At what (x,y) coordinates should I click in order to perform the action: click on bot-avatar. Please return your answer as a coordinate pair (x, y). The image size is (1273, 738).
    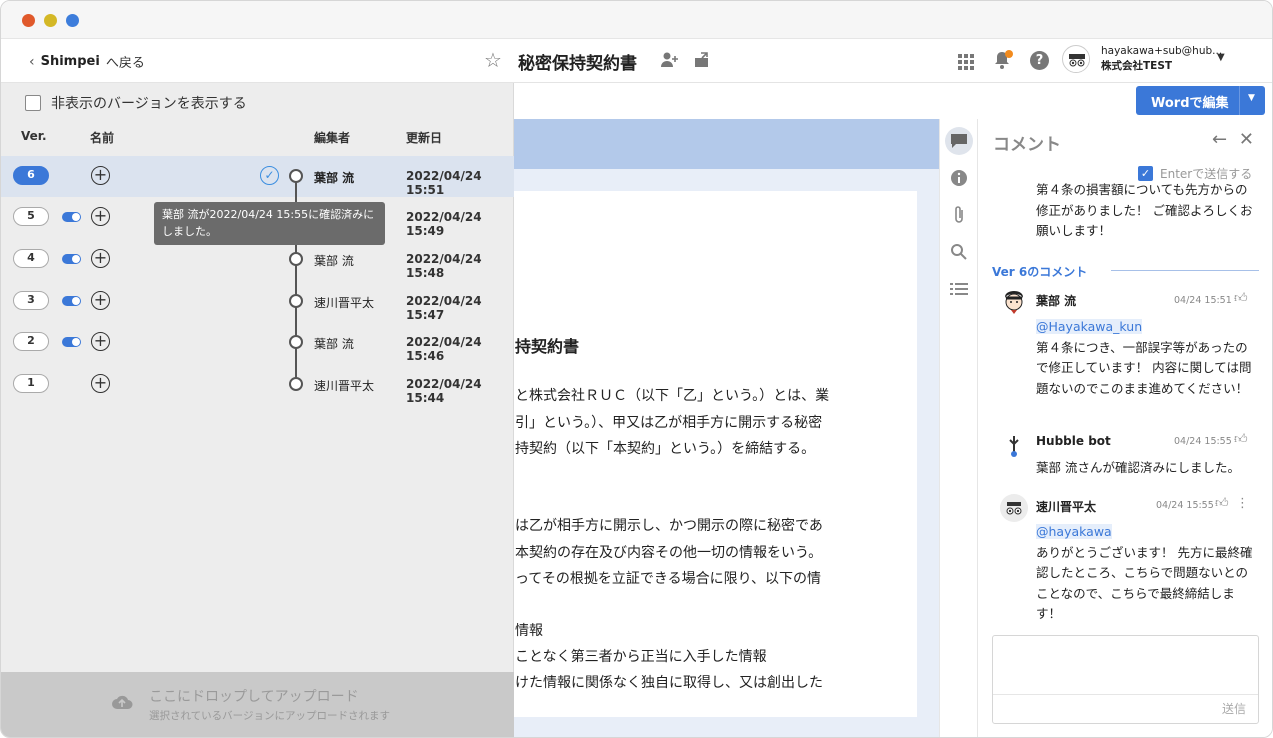
    Looking at the image, I should click on (1014, 446).